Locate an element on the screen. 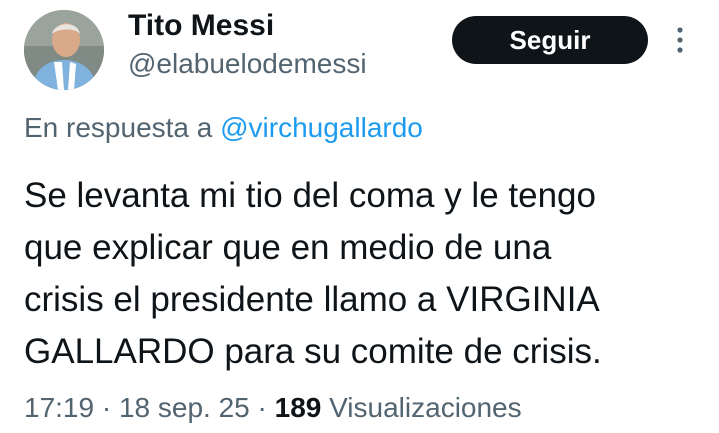 The height and width of the screenshot is (433, 719). tweet-text-line: Se levanta mi tio del coma y le tengo is located at coordinates (310, 195).